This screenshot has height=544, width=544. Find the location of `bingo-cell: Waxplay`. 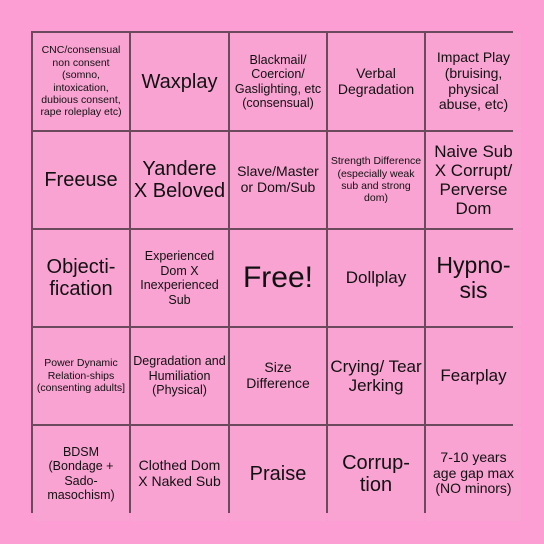

bingo-cell: Waxplay is located at coordinates (179, 81).